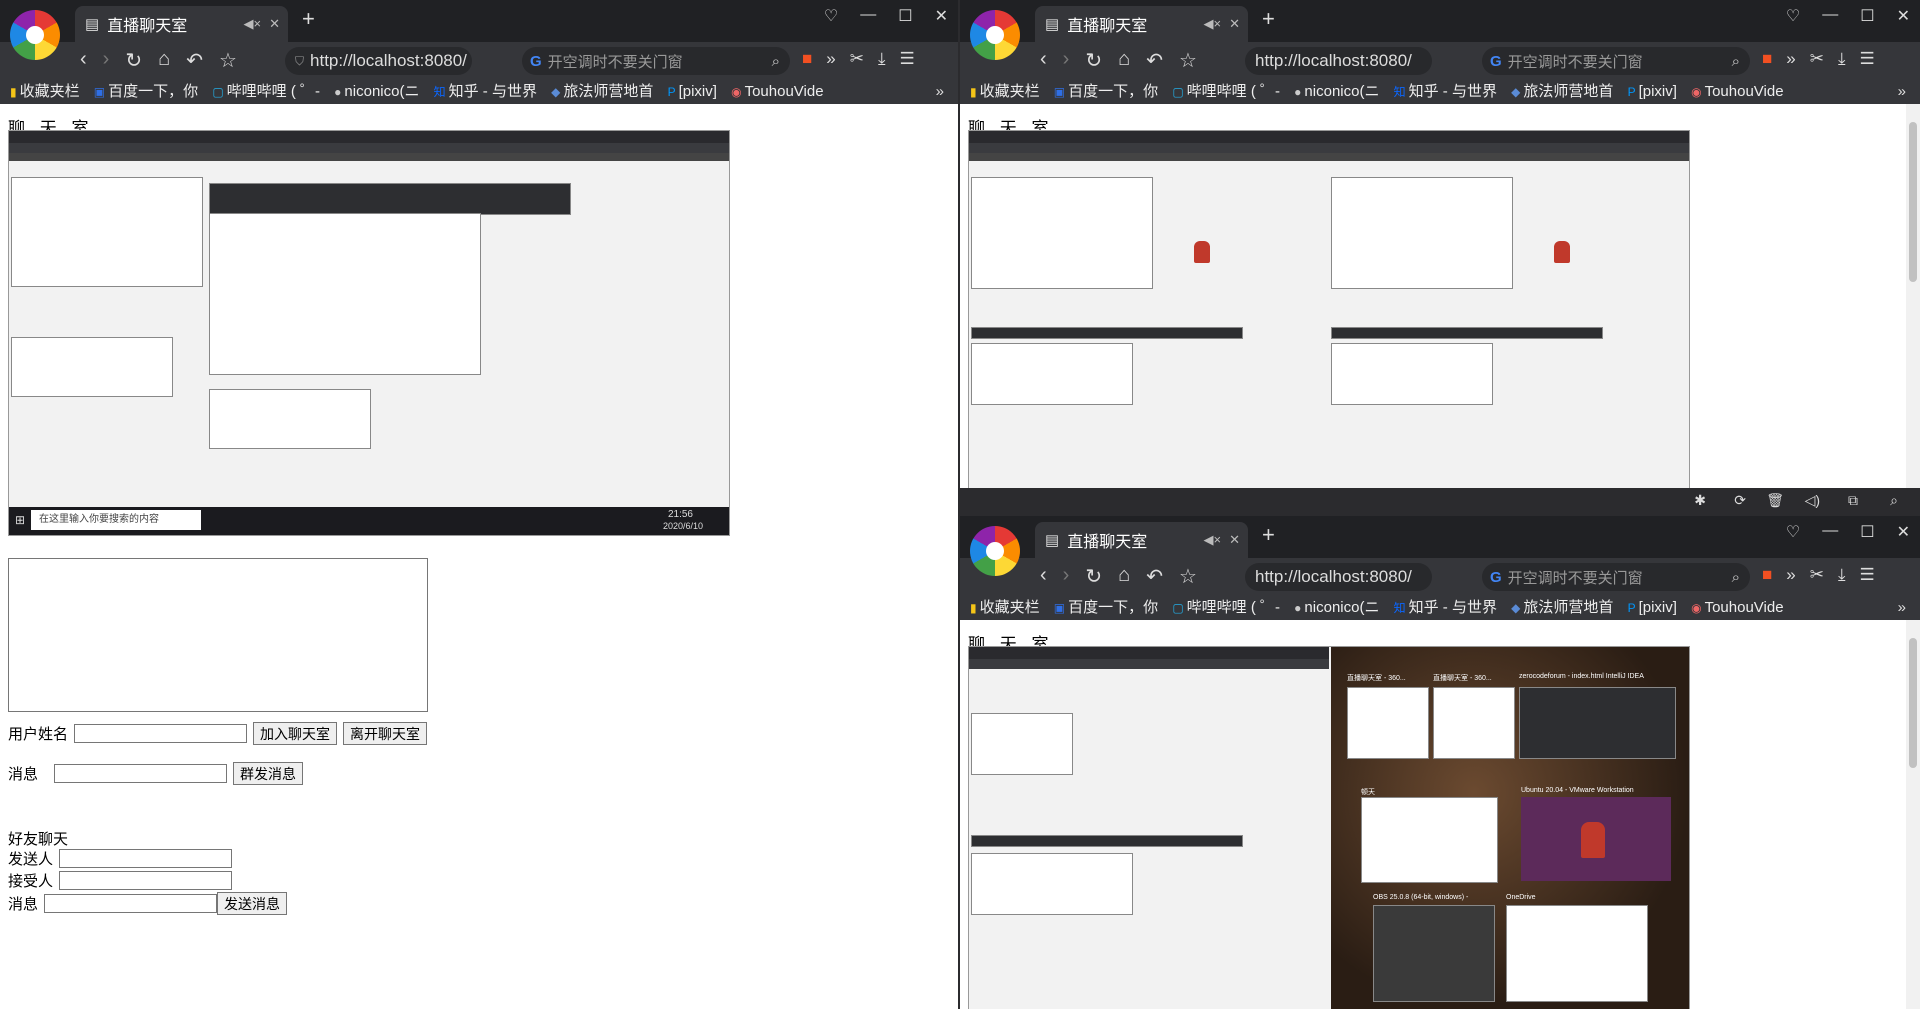 This screenshot has height=1009, width=1920. I want to click on friend-message-input, so click(131, 903).